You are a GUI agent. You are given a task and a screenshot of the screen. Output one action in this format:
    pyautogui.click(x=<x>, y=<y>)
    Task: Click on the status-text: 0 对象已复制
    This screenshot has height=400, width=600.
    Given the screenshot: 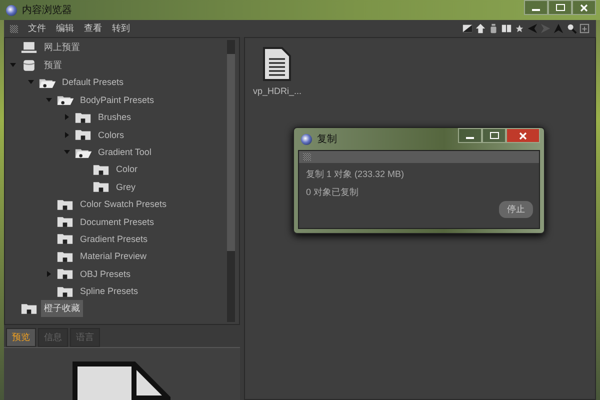 What is the action you would take?
    pyautogui.click(x=332, y=192)
    